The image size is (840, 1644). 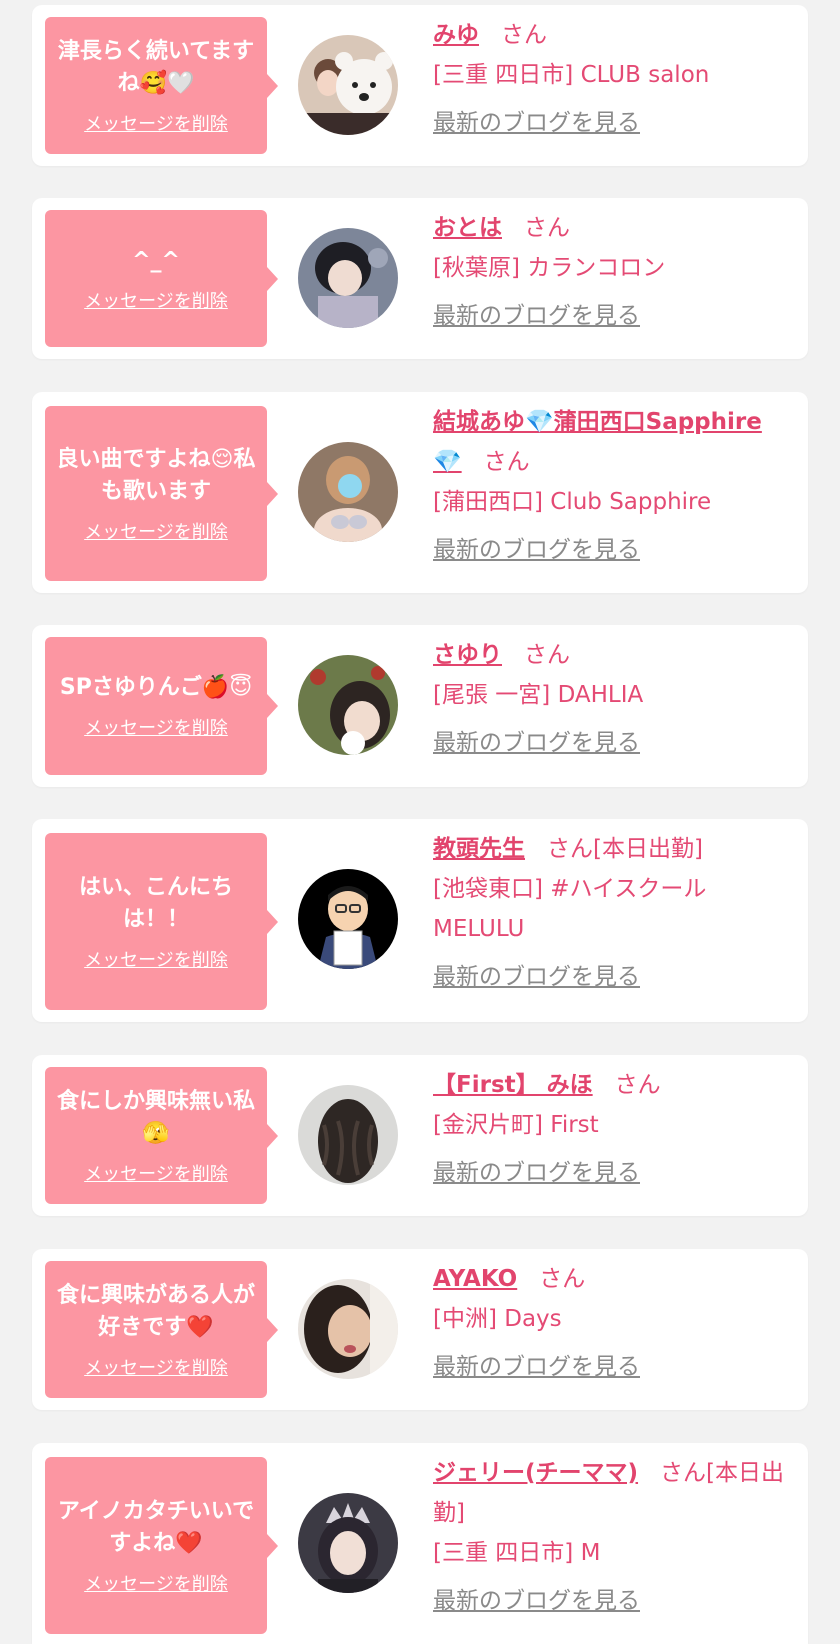 I want to click on shop-info: [池袋東口] #ハイスクールMELULU, so click(x=570, y=909).